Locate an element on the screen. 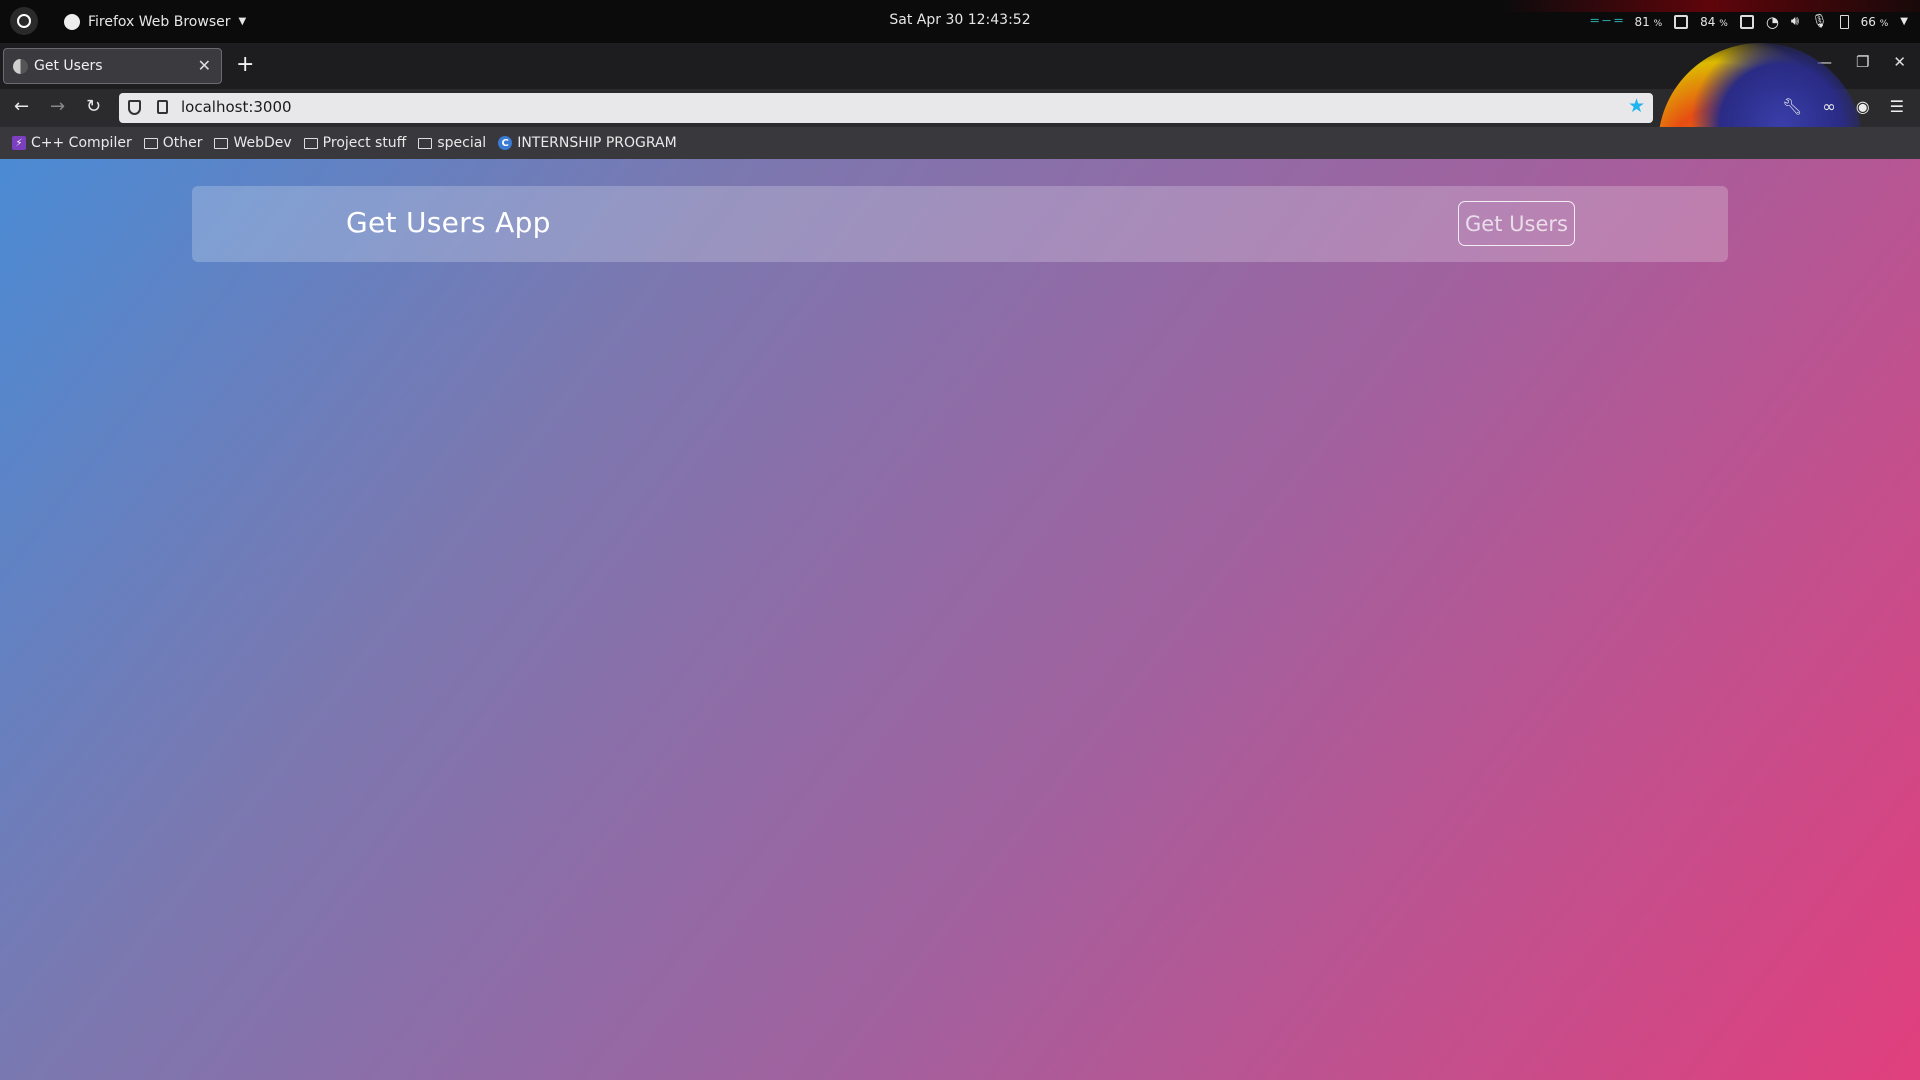 The image size is (1920, 1080). infinity-icon: ∞ is located at coordinates (1828, 106).